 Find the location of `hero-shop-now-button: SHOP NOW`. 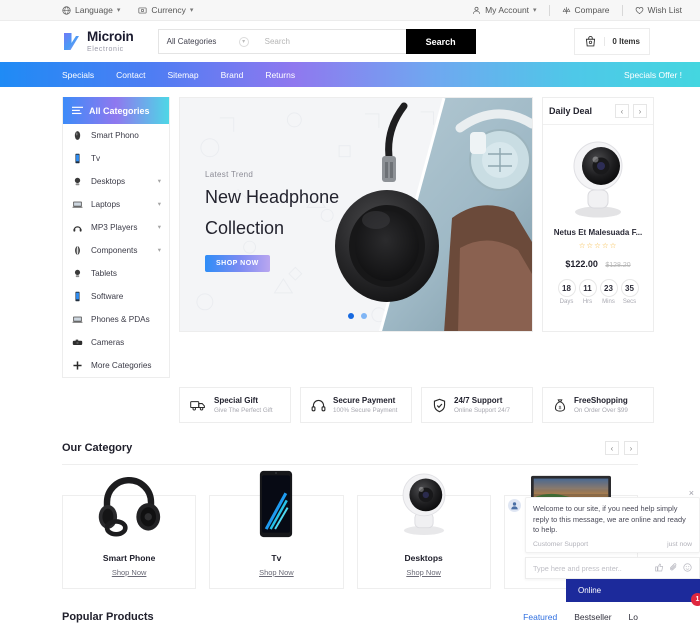

hero-shop-now-button: SHOP NOW is located at coordinates (237, 263).